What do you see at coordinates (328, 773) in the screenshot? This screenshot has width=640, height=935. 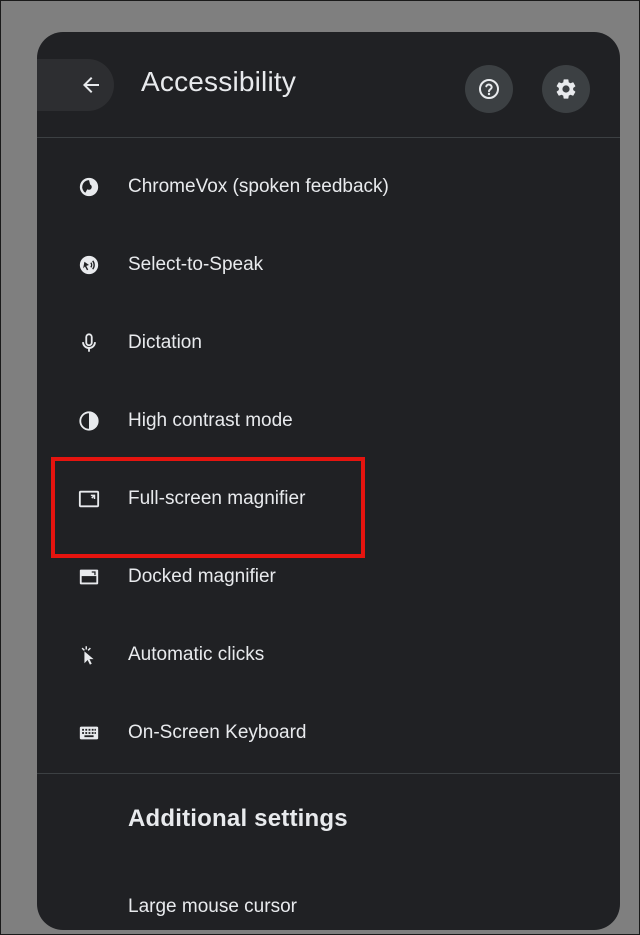 I see `section-divider` at bounding box center [328, 773].